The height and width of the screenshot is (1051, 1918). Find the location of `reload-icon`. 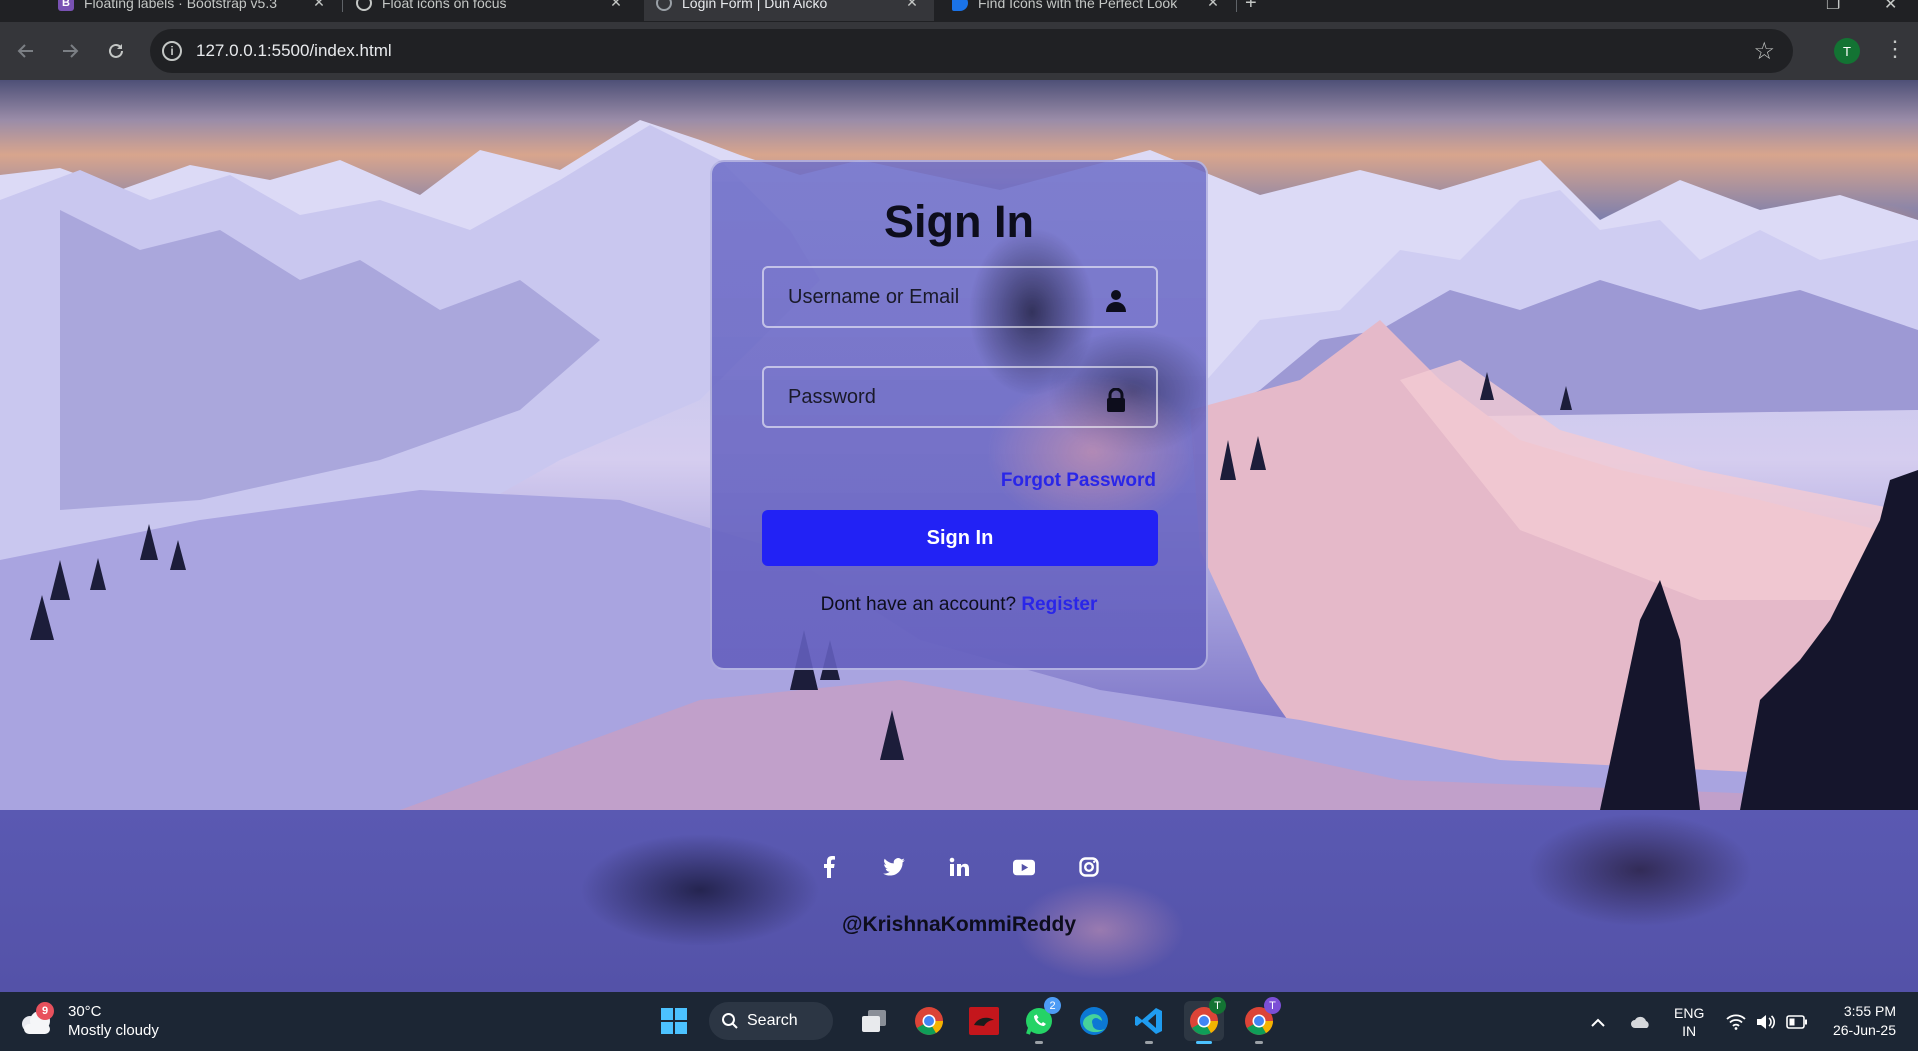

reload-icon is located at coordinates (116, 51).